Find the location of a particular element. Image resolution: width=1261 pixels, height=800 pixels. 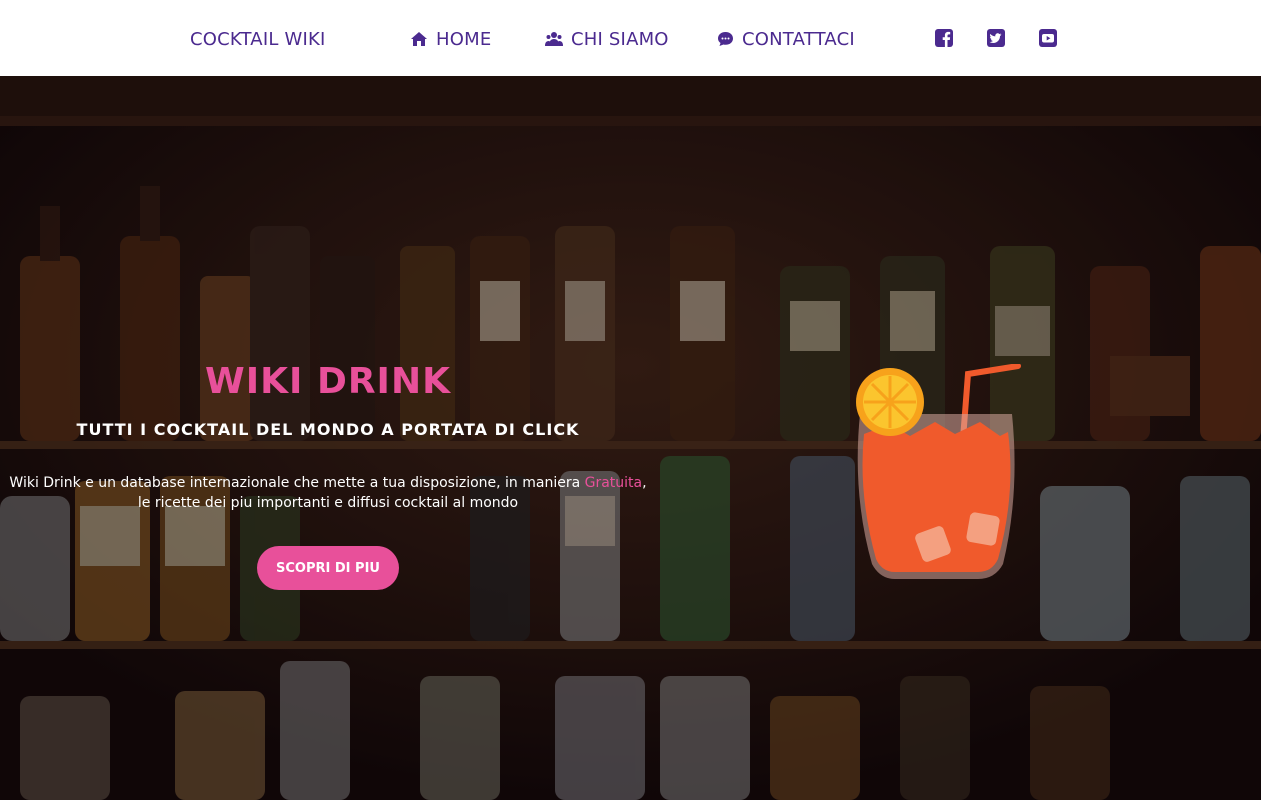

brand-link: COCKTAIL WIKI is located at coordinates (258, 39).